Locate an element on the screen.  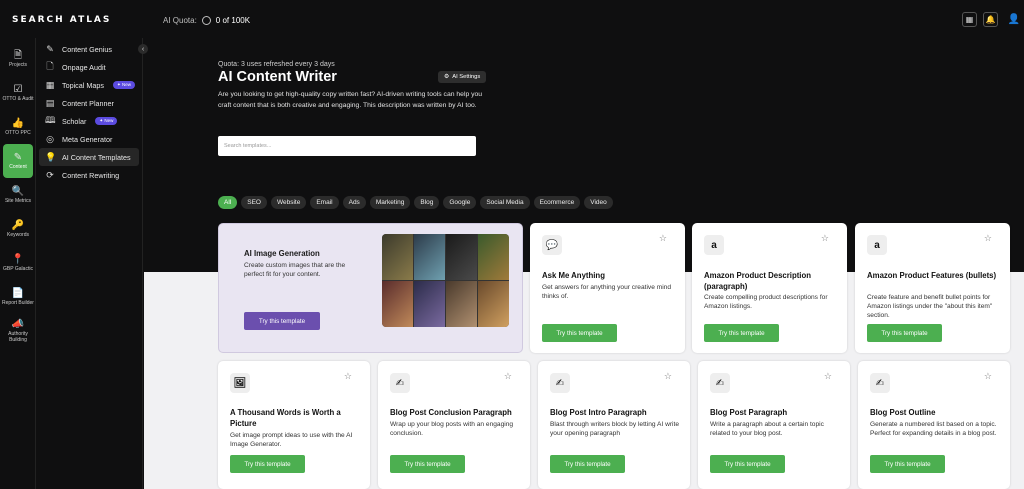
rail-item-report-builder: 📄 Report Builder is located at coordinates (18, 297).